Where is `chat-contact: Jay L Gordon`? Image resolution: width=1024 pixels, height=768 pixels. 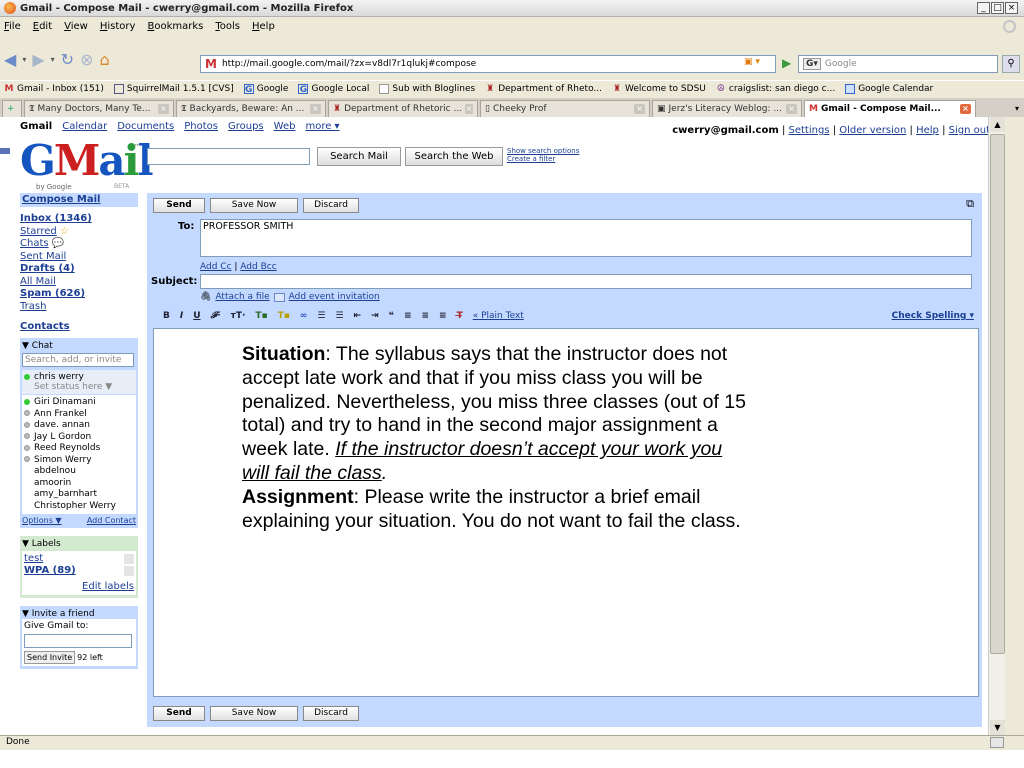 chat-contact: Jay L Gordon is located at coordinates (79, 438).